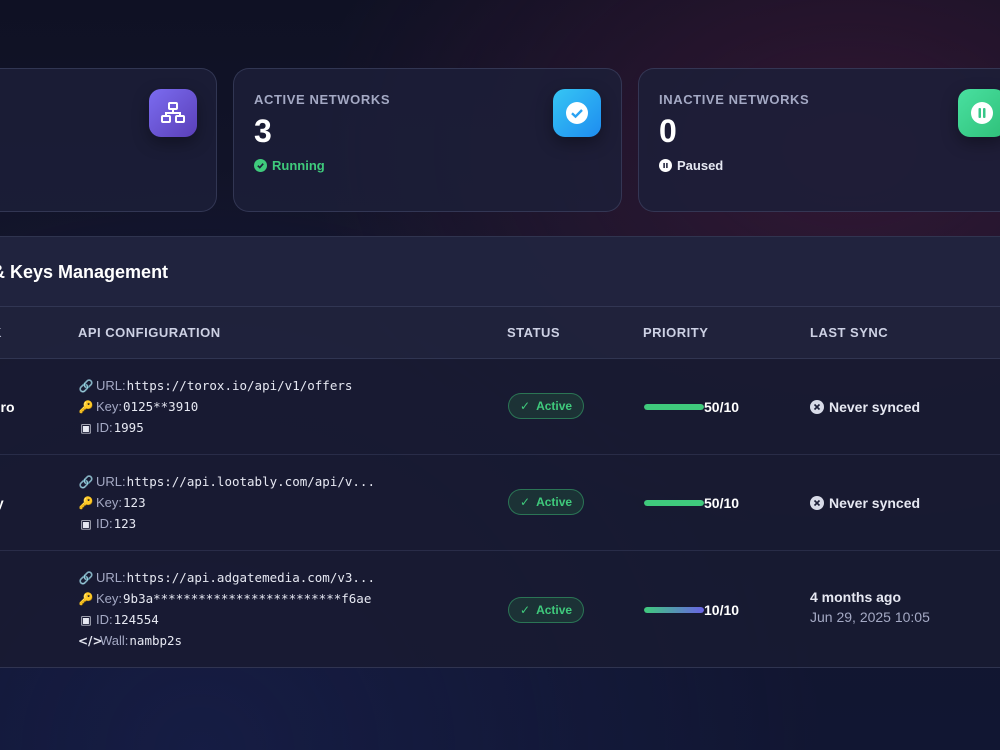  Describe the element at coordinates (870, 607) in the screenshot. I see `last-sync: 4 months ago Jun 29, 2025 10:05` at that location.